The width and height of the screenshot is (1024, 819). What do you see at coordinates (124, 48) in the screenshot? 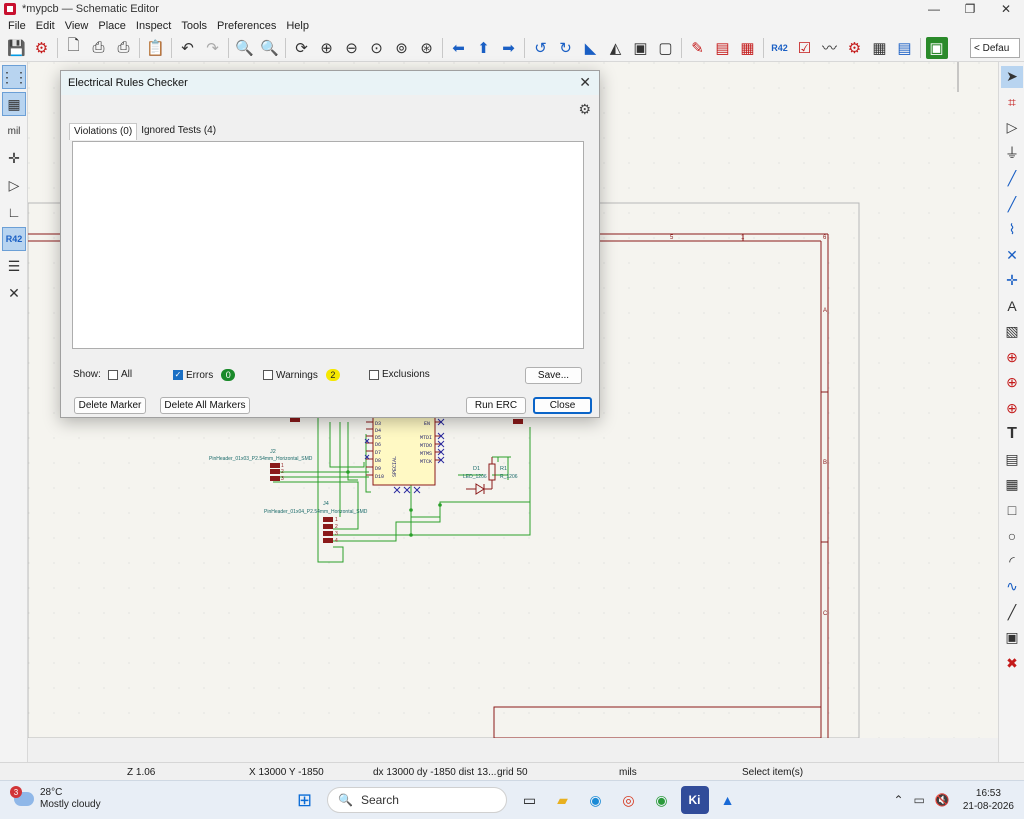
I see `plot-icon: ⎙` at bounding box center [124, 48].